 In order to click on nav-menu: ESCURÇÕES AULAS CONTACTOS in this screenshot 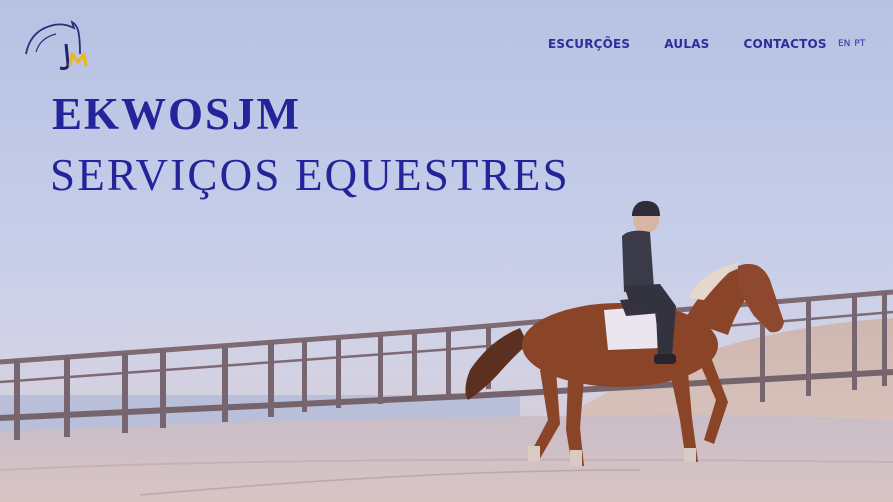, I will do `click(687, 44)`.